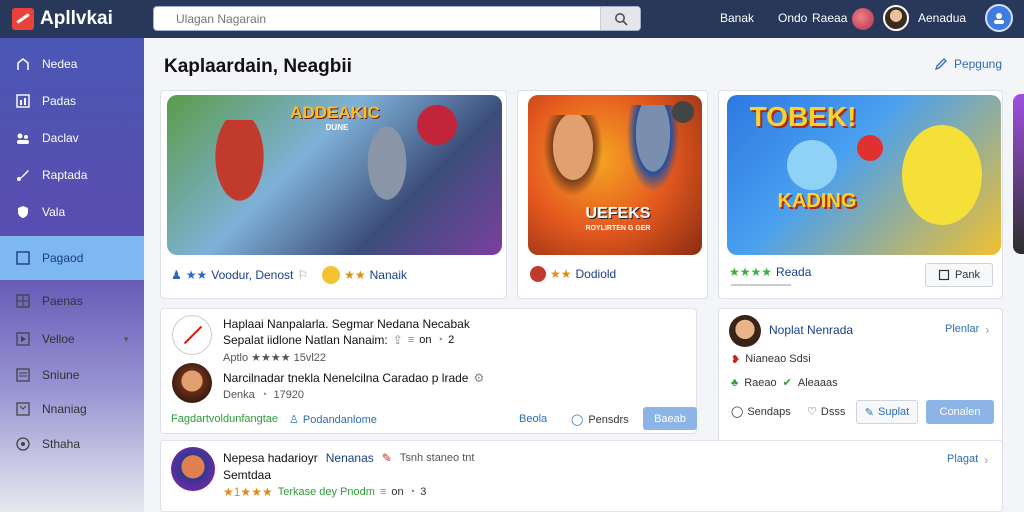 This screenshot has height=512, width=1024. What do you see at coordinates (263, 395) in the screenshot?
I see `reply-meta: Denka ◔ 17920` at bounding box center [263, 395].